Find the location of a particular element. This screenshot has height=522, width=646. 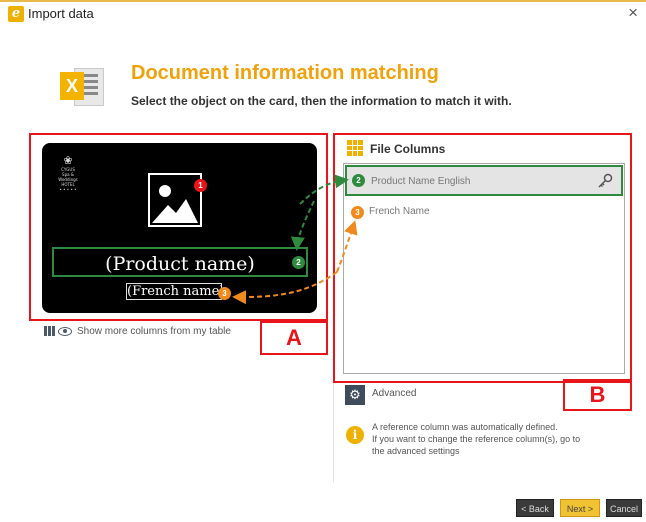

orange-link-arrow-up is located at coordinates (347, 246).